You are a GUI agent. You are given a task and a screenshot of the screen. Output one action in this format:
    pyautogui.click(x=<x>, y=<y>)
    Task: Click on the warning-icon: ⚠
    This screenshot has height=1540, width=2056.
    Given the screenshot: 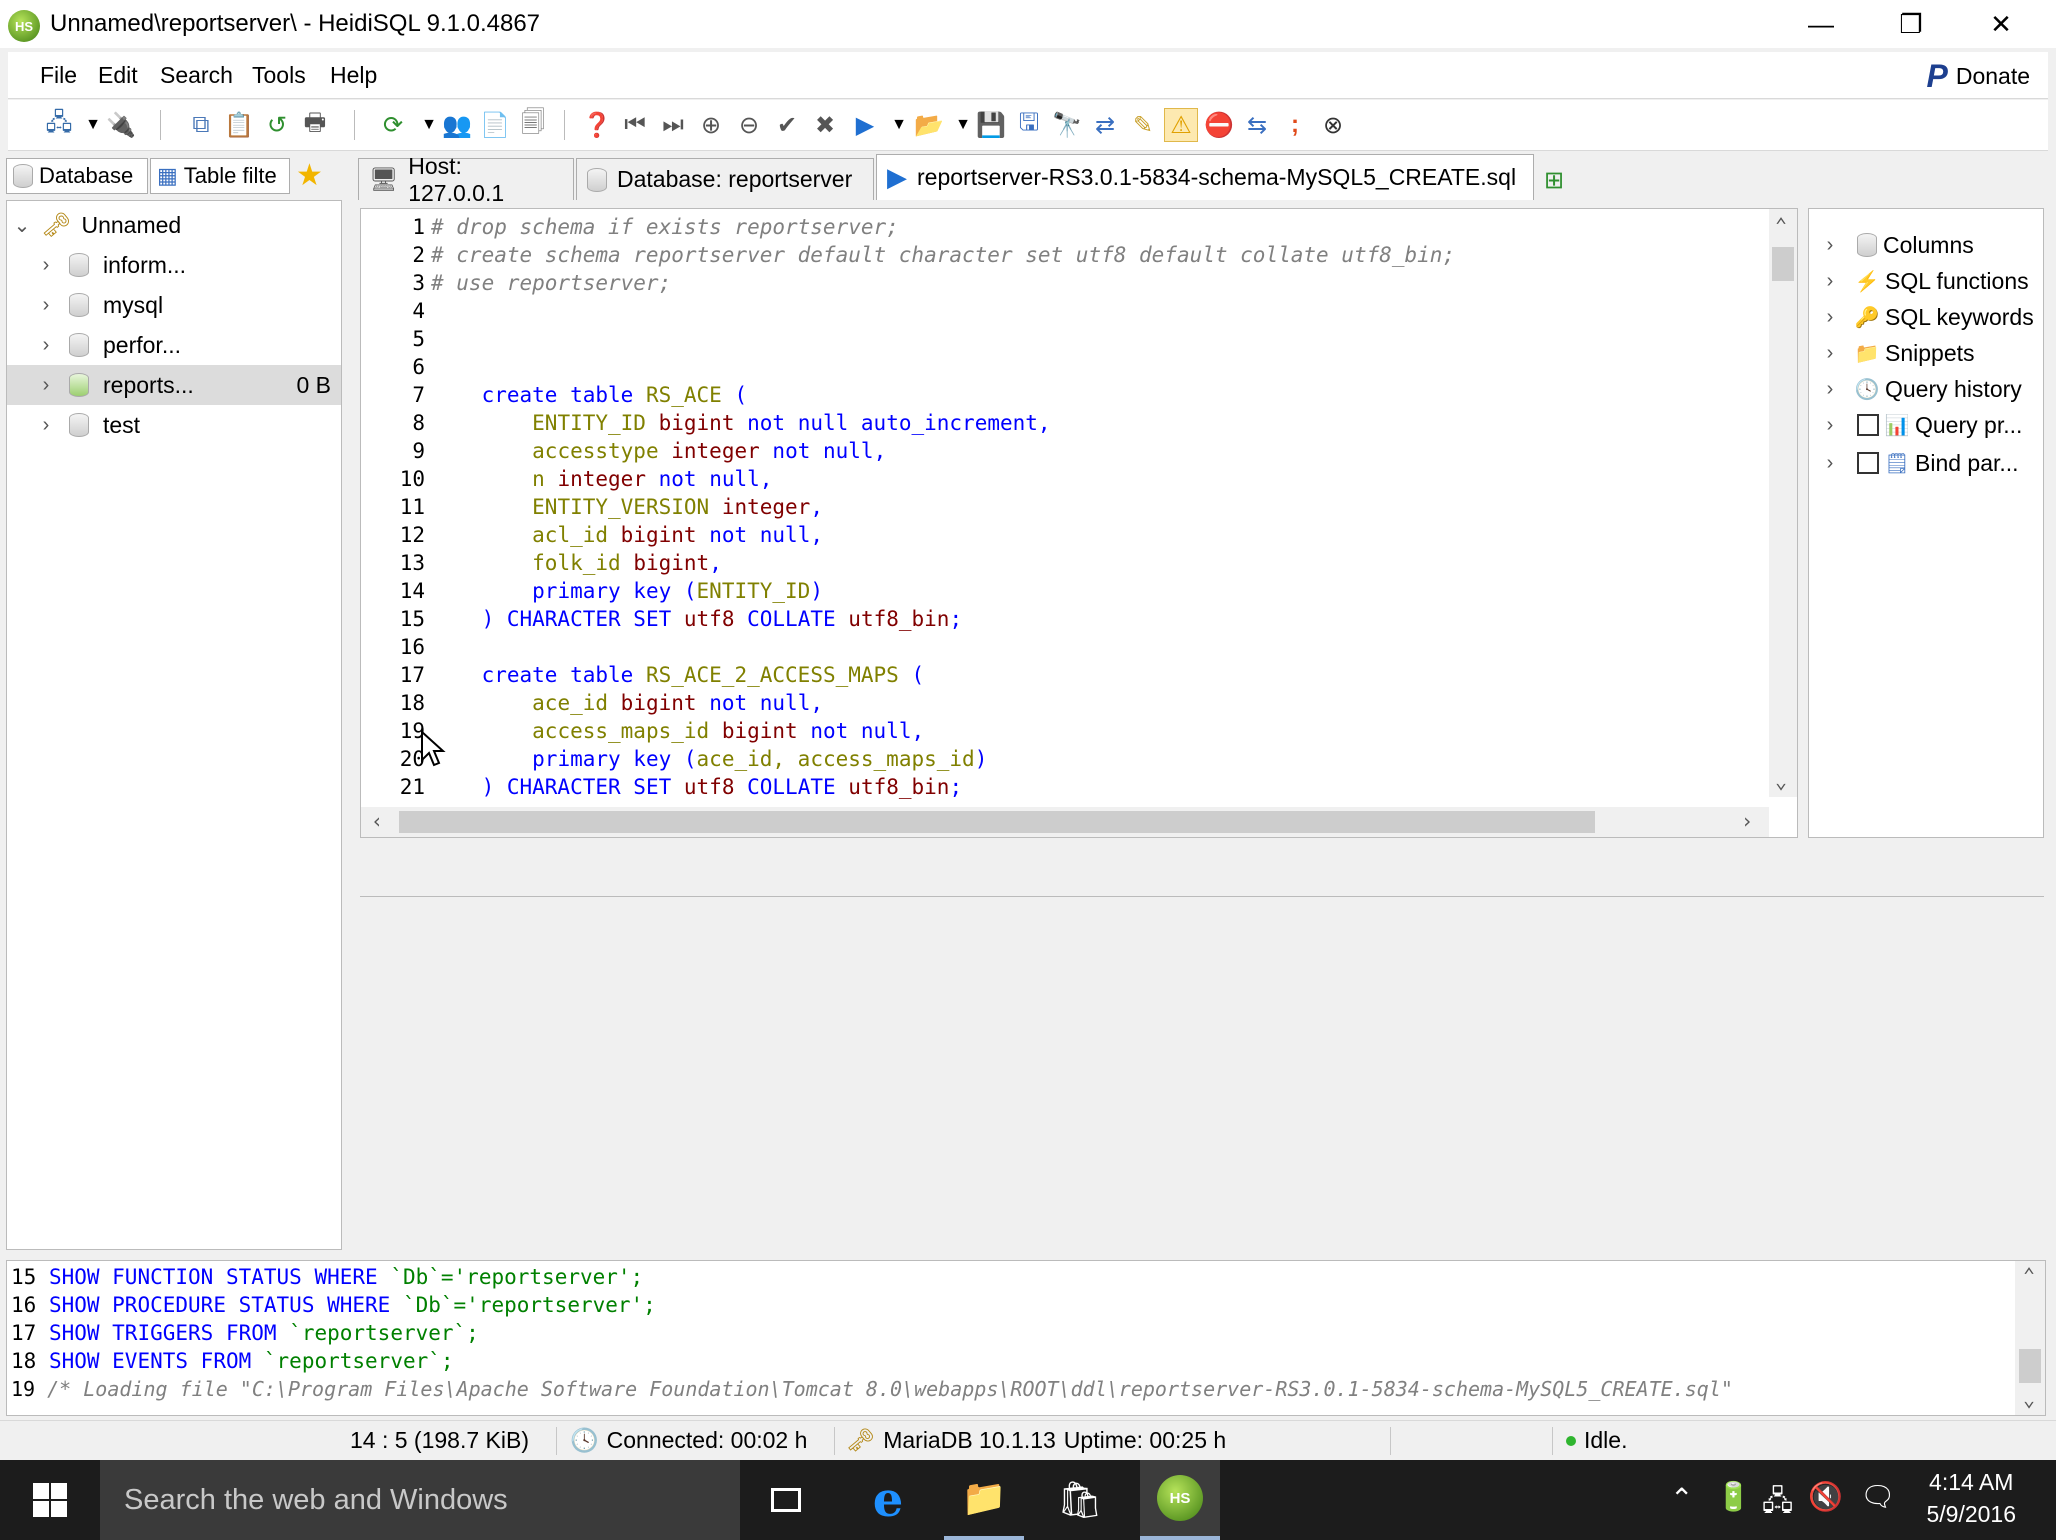 What is the action you would take?
    pyautogui.click(x=1181, y=125)
    